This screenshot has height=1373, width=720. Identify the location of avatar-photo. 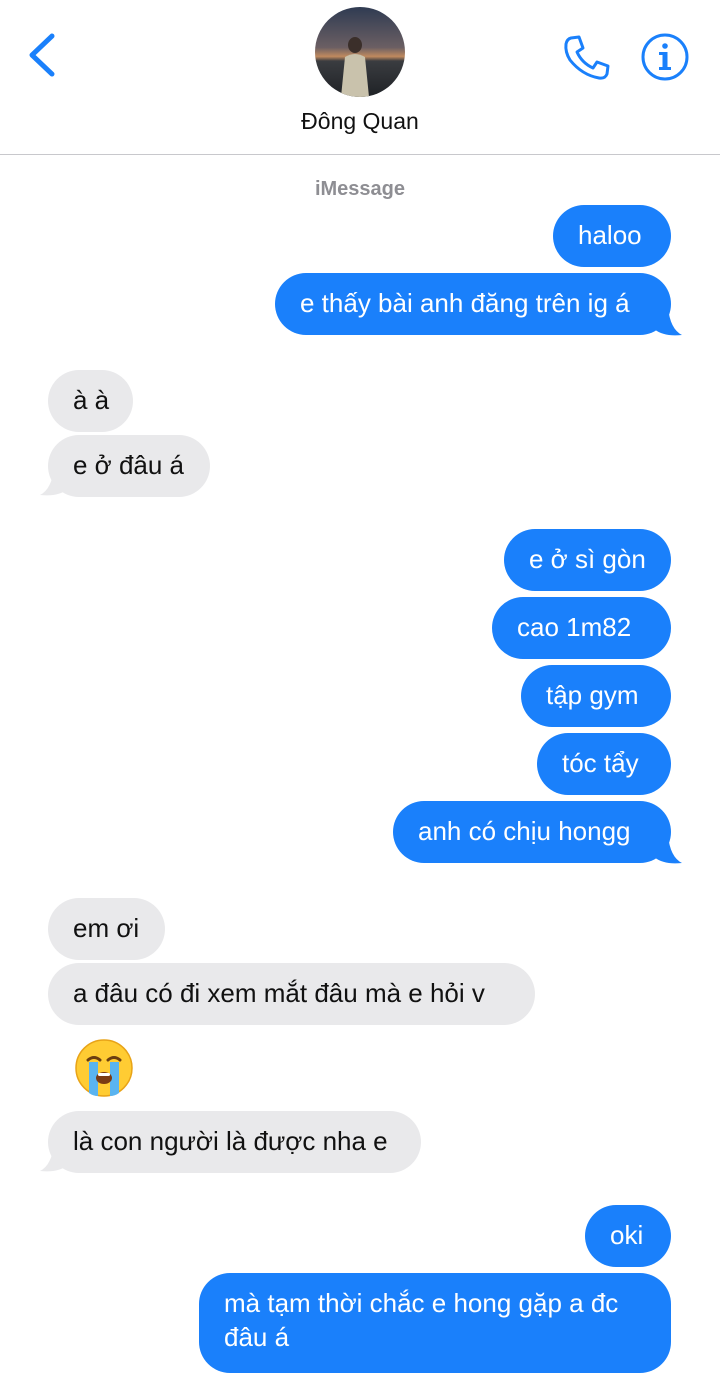
(360, 52).